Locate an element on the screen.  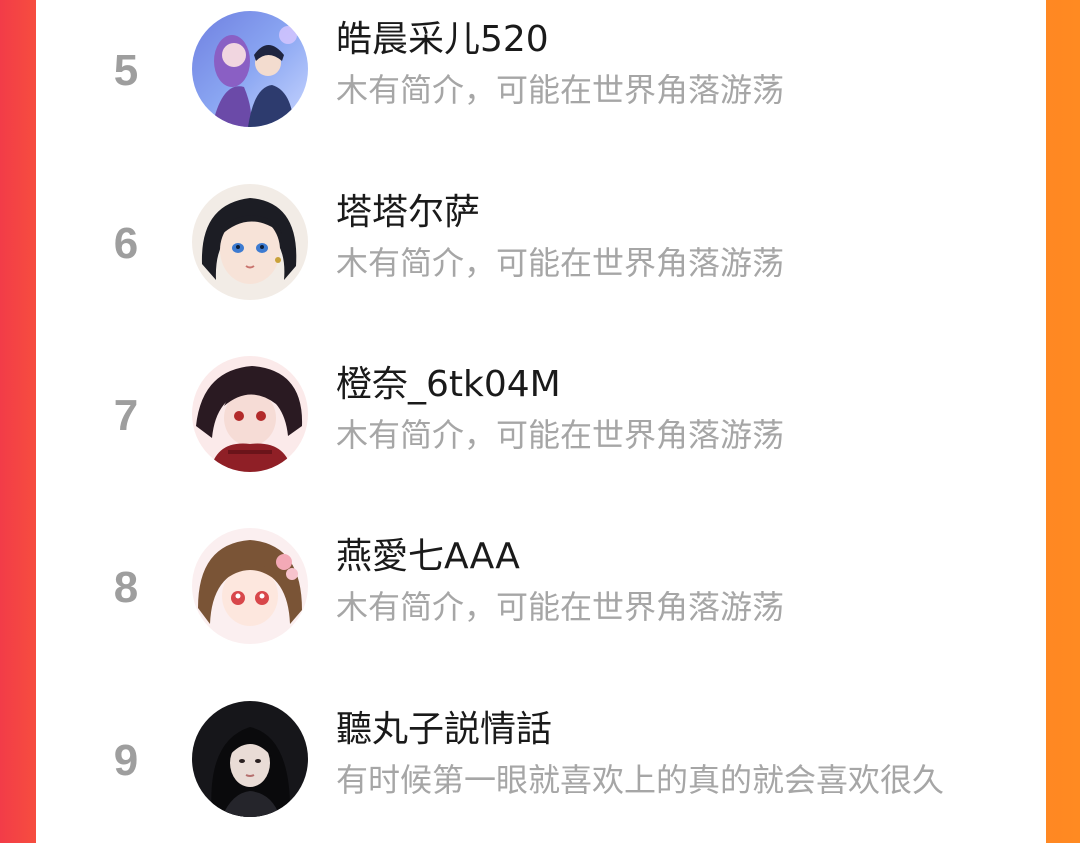
user-name: 皓晨采儿520 is located at coordinates (442, 40).